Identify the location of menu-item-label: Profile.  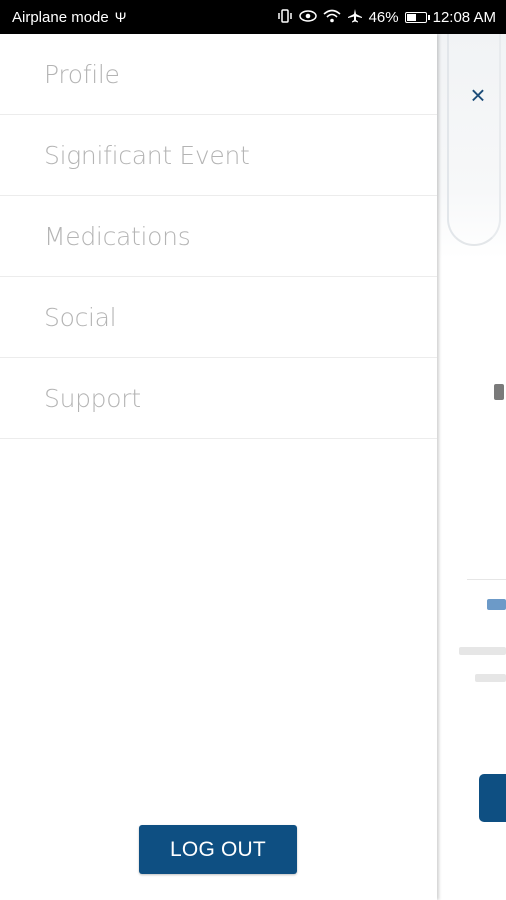
(82, 74).